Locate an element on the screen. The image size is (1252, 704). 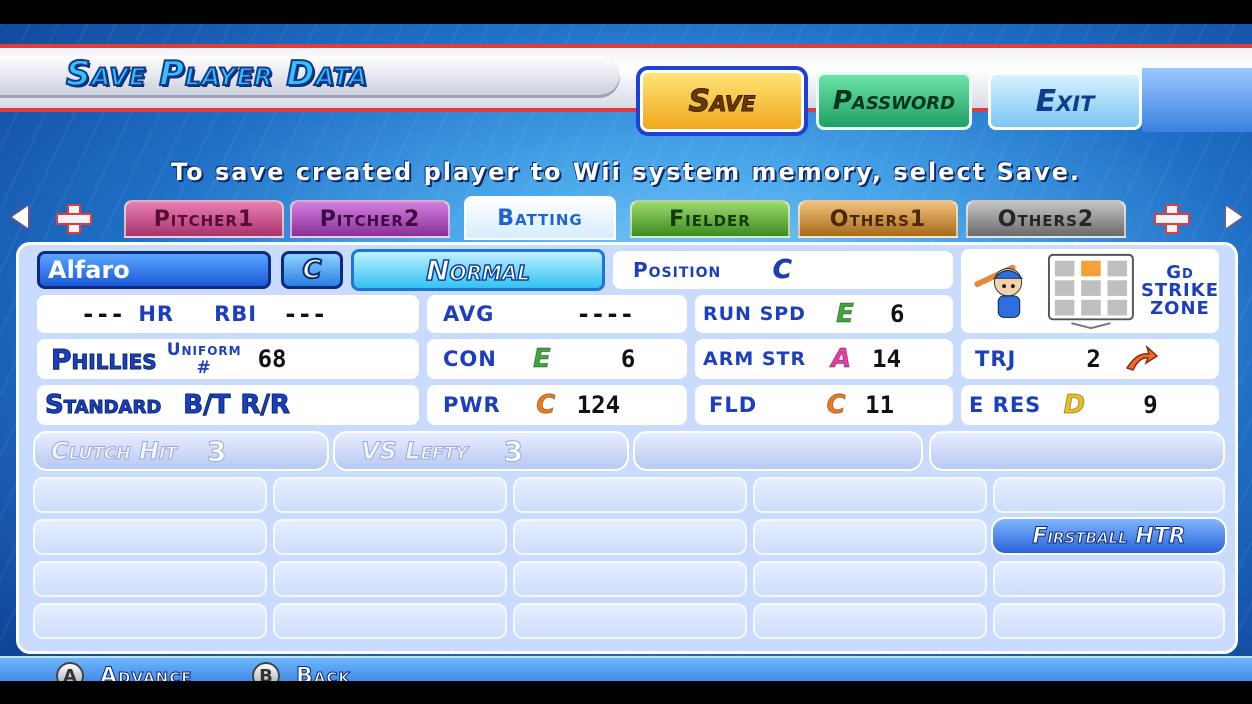
ability-clutch-hit: Clutch Hit 3 is located at coordinates (181, 451).